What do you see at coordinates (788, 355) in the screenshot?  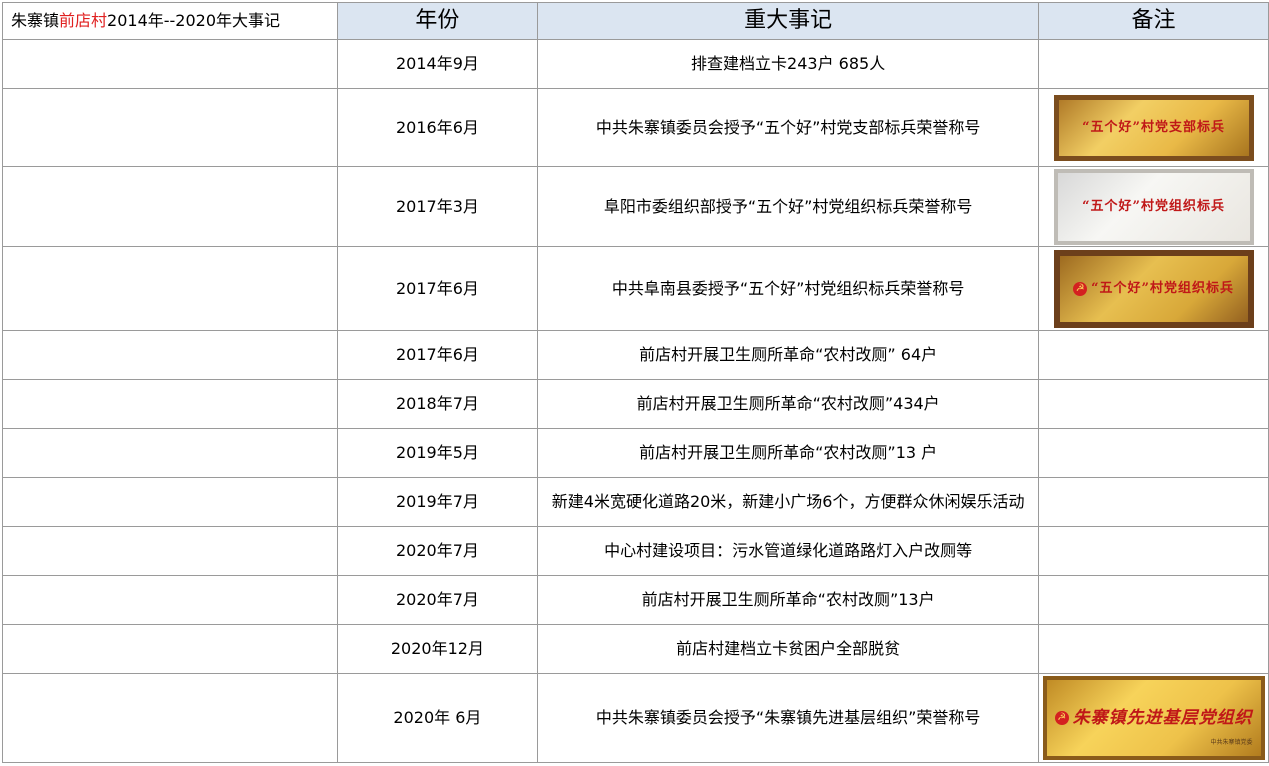 I see `event-cell: 前店村开展卫生厕所革命“农村改厕” 64户` at bounding box center [788, 355].